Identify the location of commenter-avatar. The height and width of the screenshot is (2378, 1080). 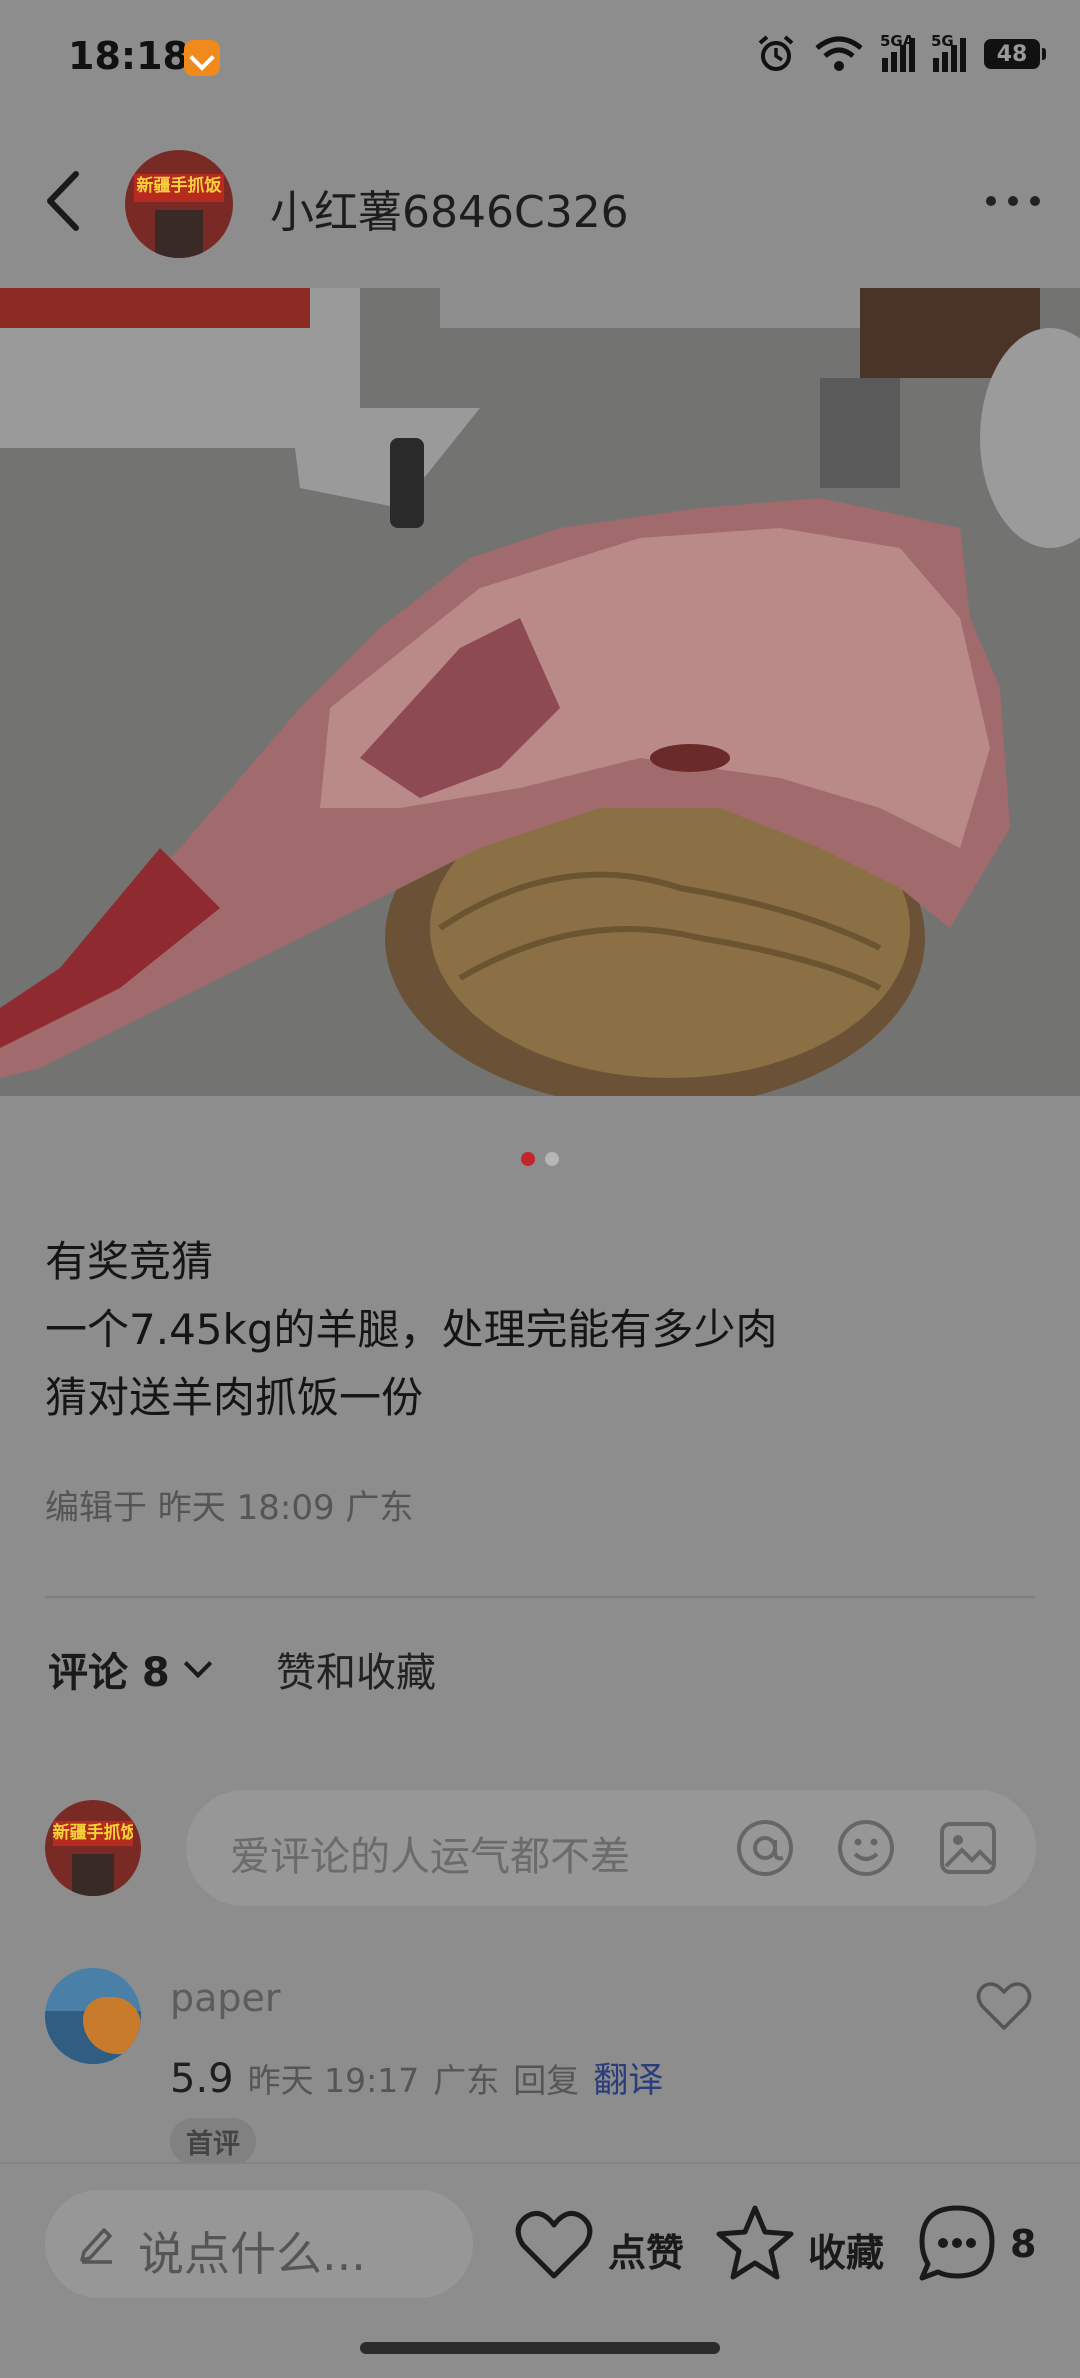
(93, 2016).